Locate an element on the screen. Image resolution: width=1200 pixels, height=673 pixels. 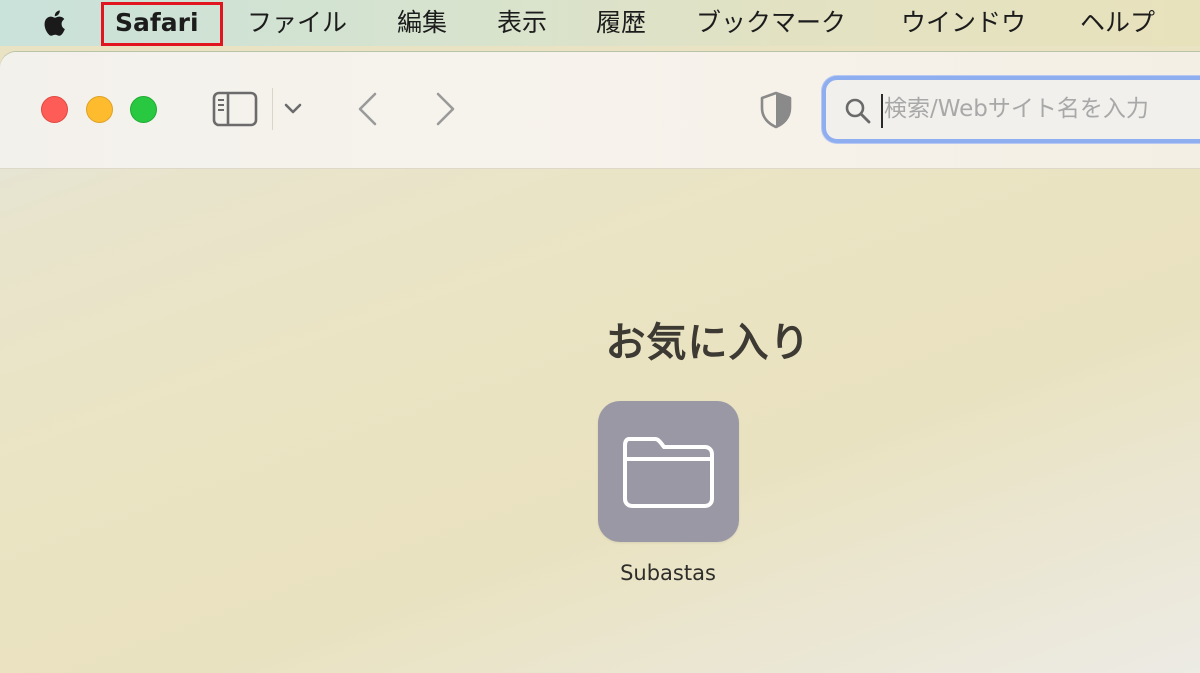
menu-window: ウインドウ is located at coordinates (963, 23).